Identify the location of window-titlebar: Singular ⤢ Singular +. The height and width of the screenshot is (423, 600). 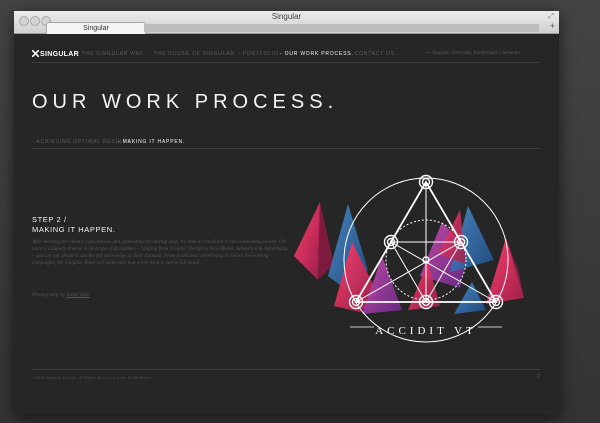
(286, 22).